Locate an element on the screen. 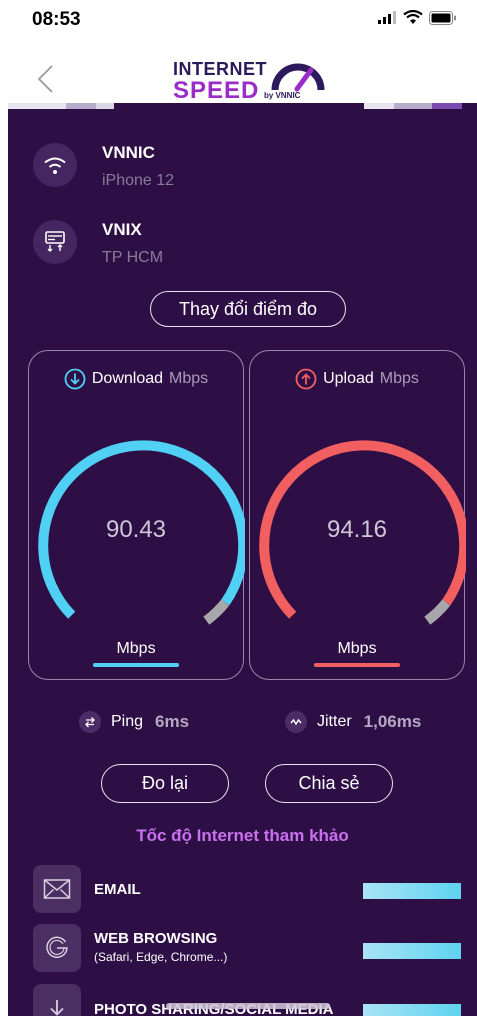  ping-icon-wrap is located at coordinates (90, 722).